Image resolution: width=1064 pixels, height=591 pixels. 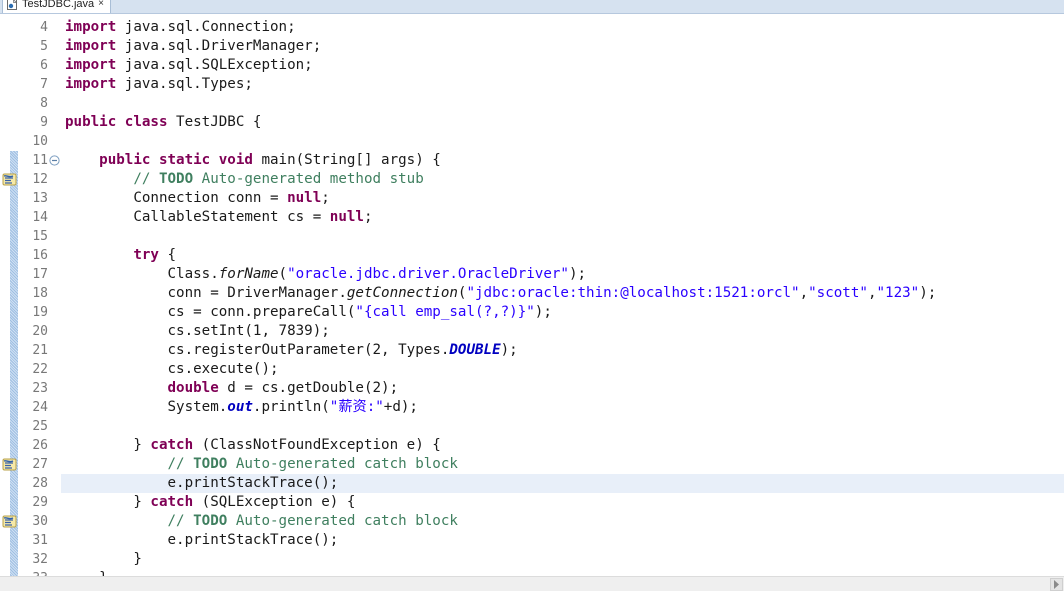 I want to click on code-line: // TODO Auto-generated method stub, so click(x=562, y=179).